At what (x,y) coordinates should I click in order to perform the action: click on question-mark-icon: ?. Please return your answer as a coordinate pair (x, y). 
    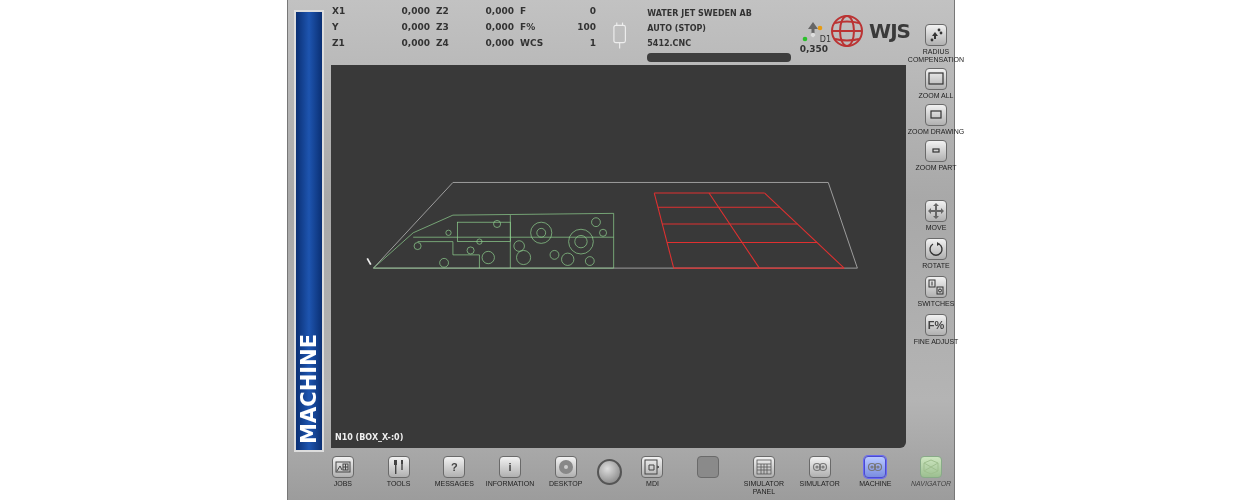
    Looking at the image, I should click on (454, 467).